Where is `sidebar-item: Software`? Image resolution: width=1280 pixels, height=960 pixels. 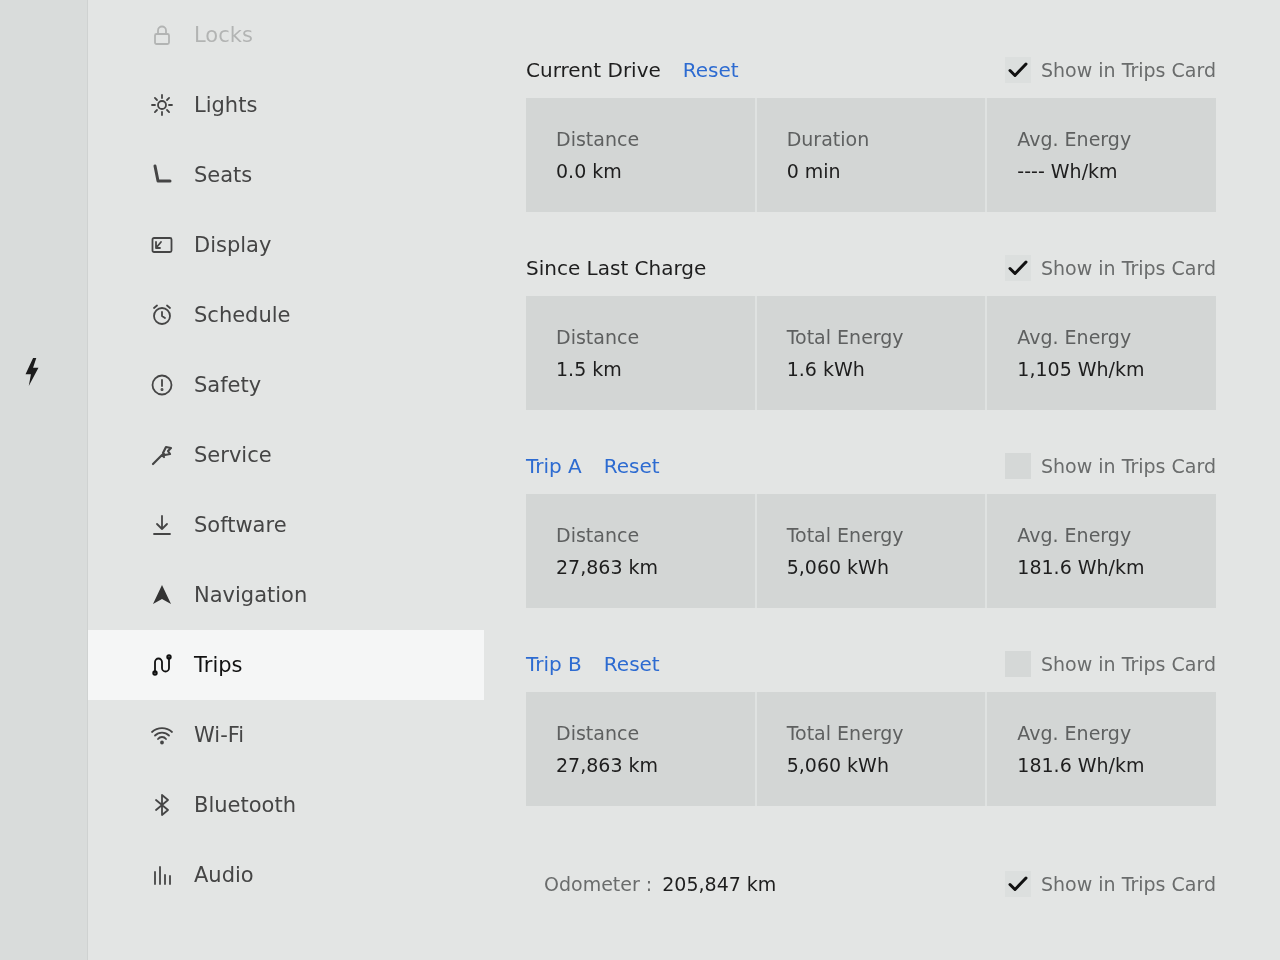 sidebar-item: Software is located at coordinates (286, 525).